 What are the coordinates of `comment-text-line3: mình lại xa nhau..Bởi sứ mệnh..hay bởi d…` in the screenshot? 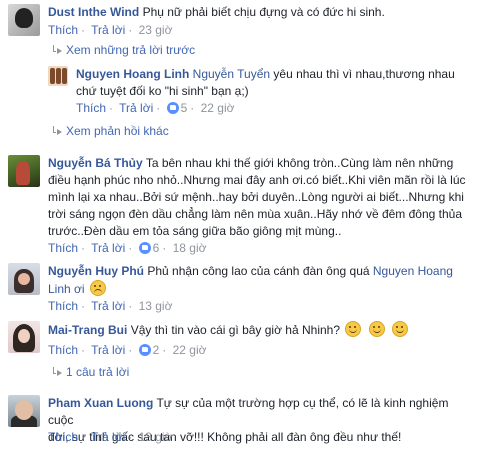 It's located at (256, 197).